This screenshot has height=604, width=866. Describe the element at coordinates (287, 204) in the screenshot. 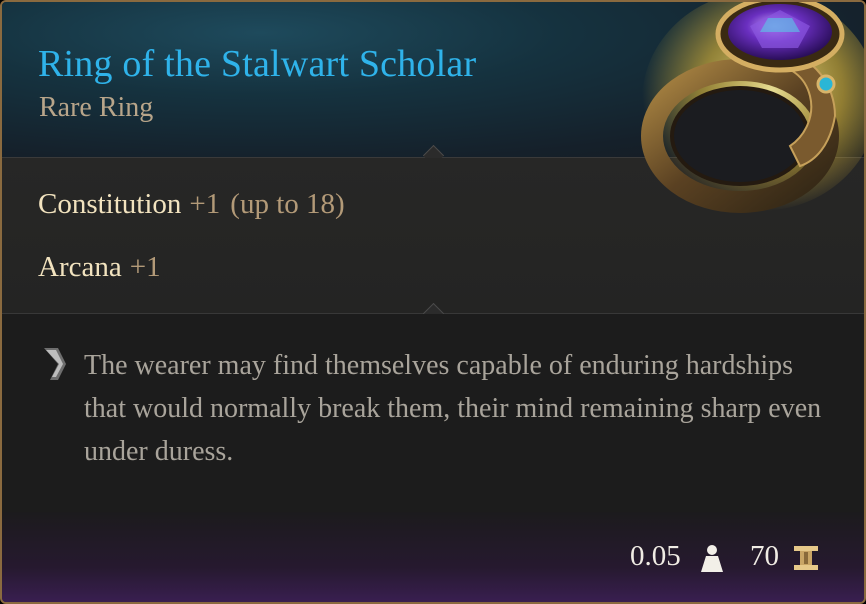

I see `stat-cap: (up to 18)` at that location.